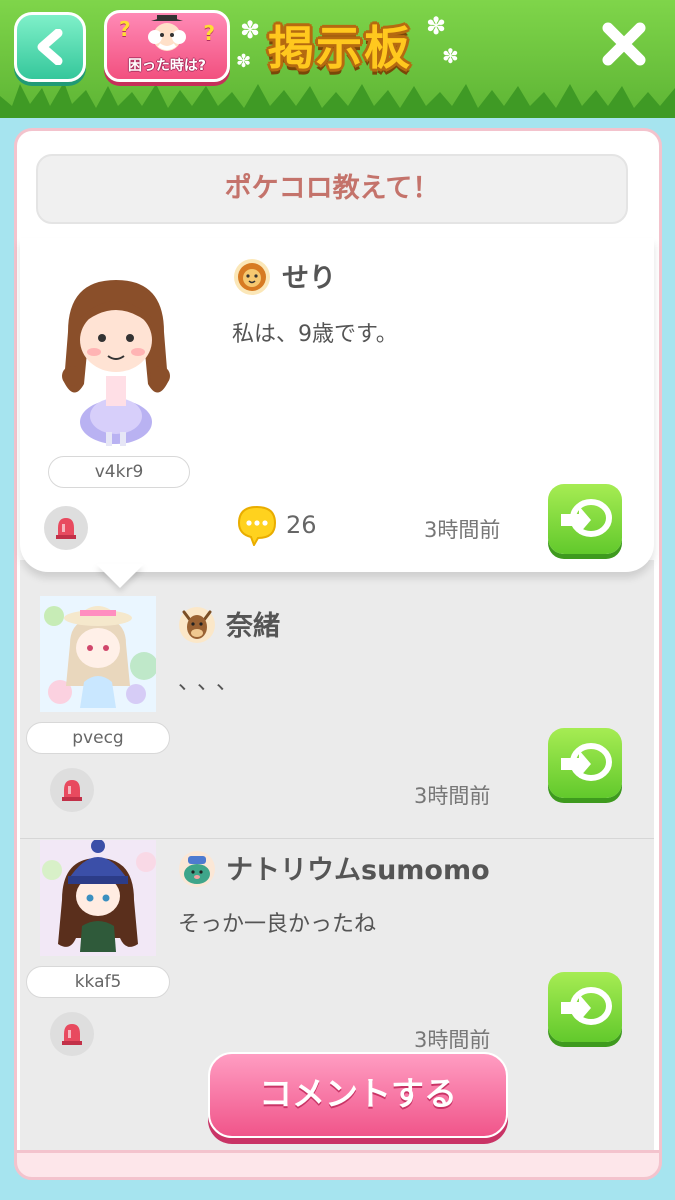 Image resolution: width=675 pixels, height=1200 pixels. I want to click on post-author-name: せり, so click(309, 278).